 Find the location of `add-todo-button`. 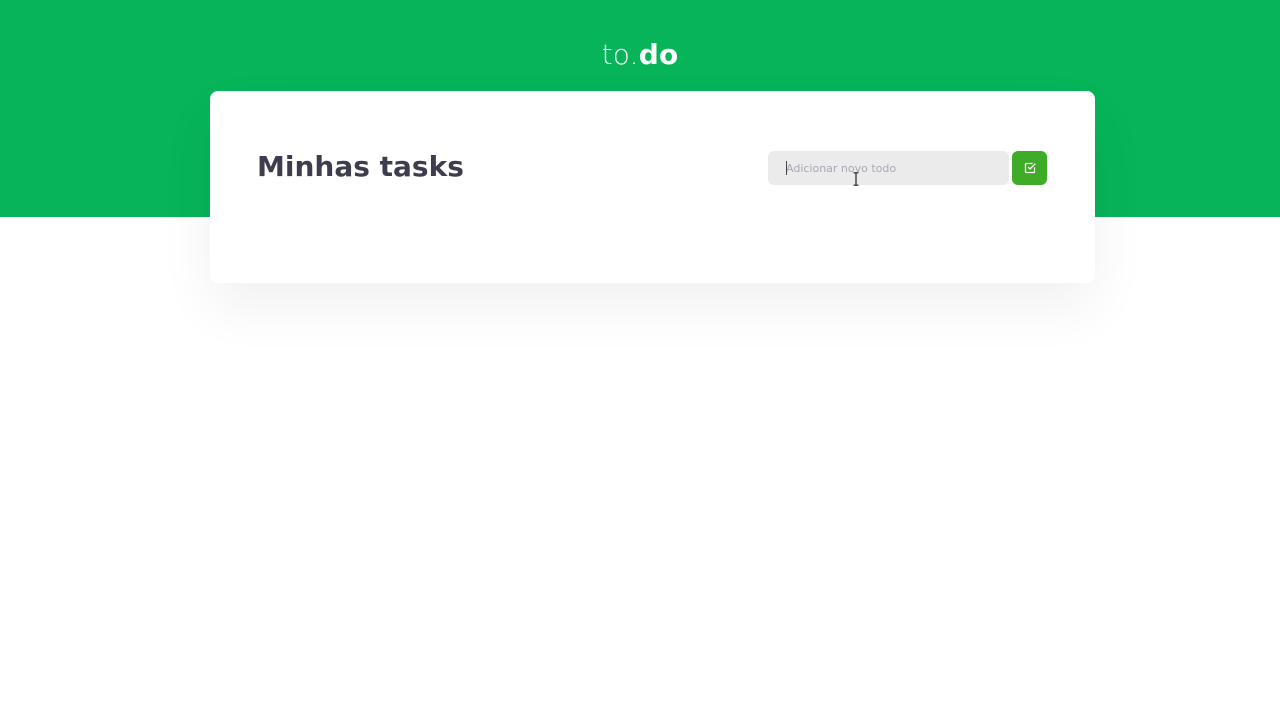

add-todo-button is located at coordinates (1029, 168).